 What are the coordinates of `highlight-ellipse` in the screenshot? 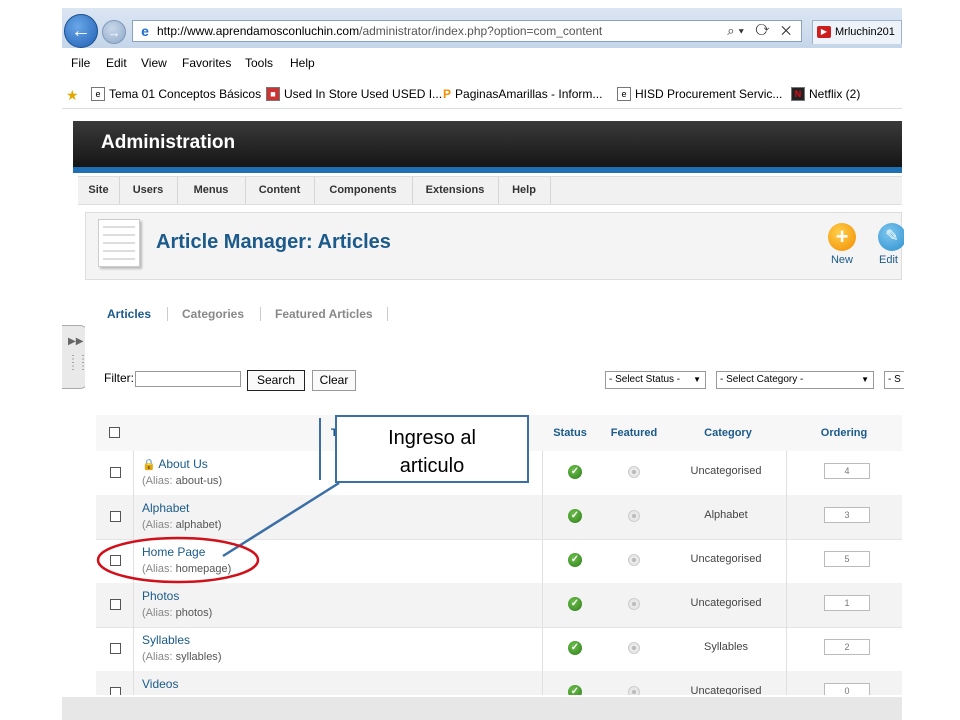 It's located at (178, 560).